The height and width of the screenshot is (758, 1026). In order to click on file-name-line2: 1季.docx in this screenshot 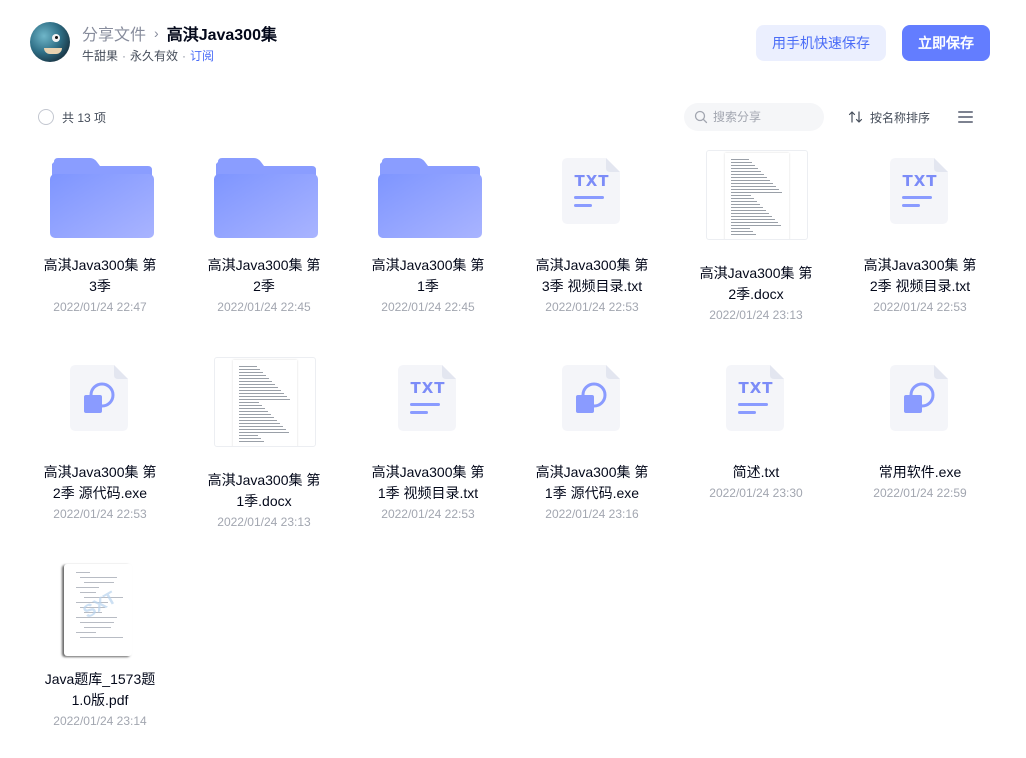, I will do `click(264, 501)`.